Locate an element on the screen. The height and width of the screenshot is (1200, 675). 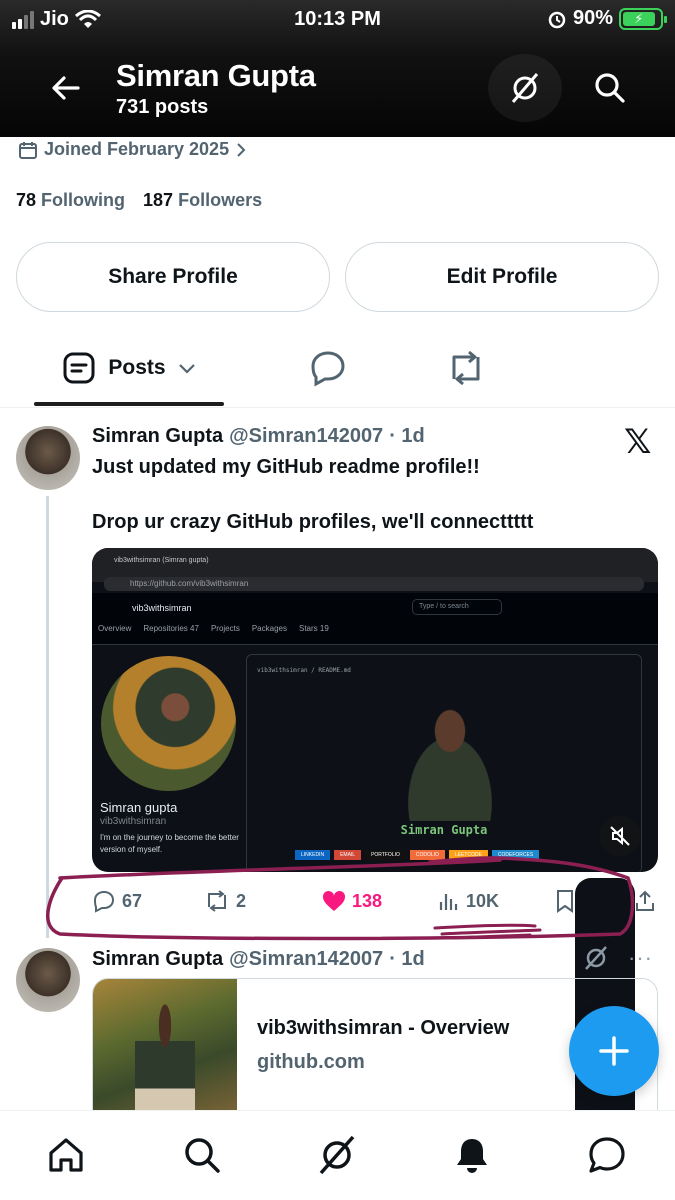
battery-icon: ⚡ is located at coordinates (643, 18).